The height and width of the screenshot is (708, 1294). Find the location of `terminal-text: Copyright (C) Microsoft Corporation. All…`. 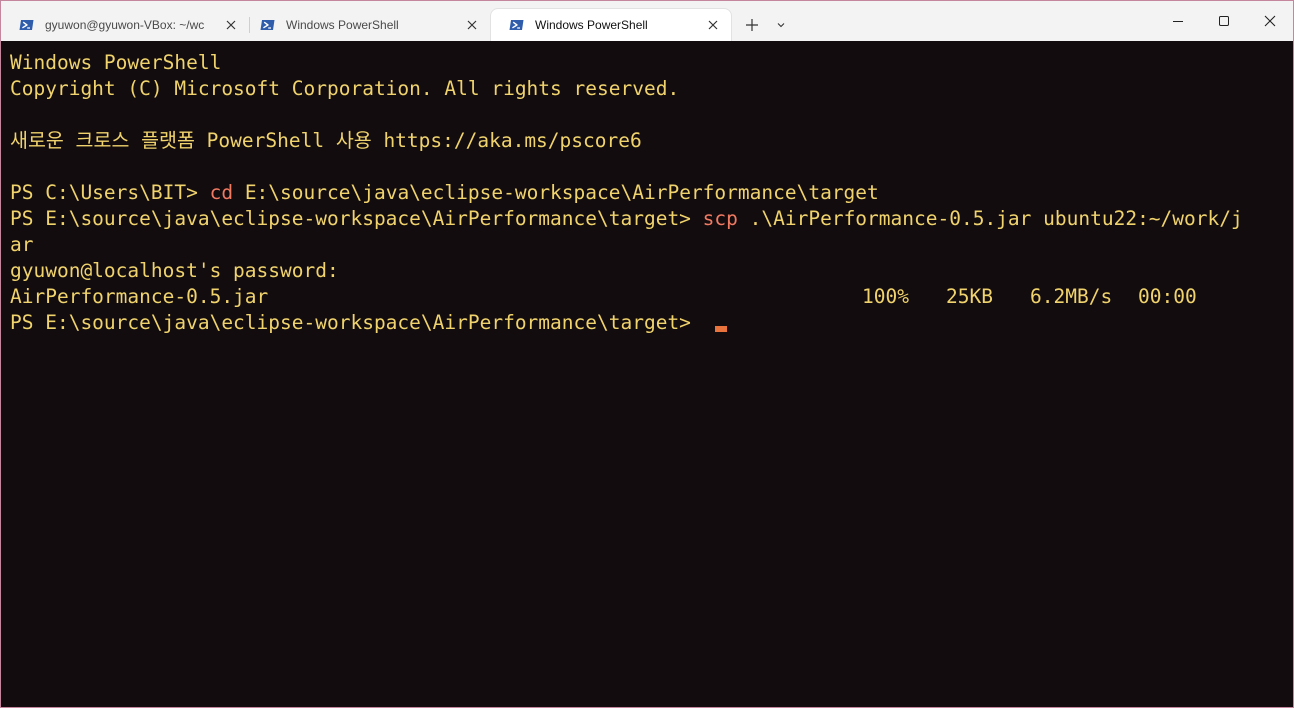

terminal-text: Copyright (C) Microsoft Corporation. All… is located at coordinates (345, 88).